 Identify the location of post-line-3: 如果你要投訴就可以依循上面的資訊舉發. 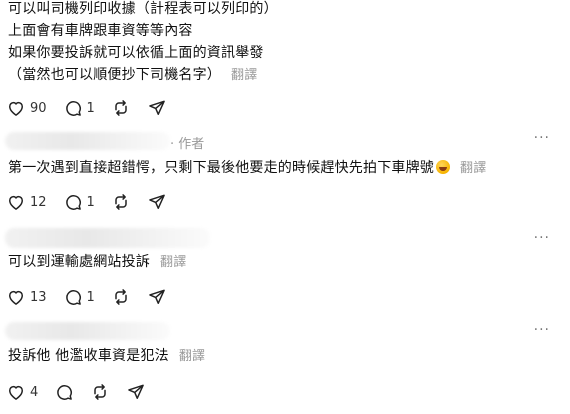
(136, 53).